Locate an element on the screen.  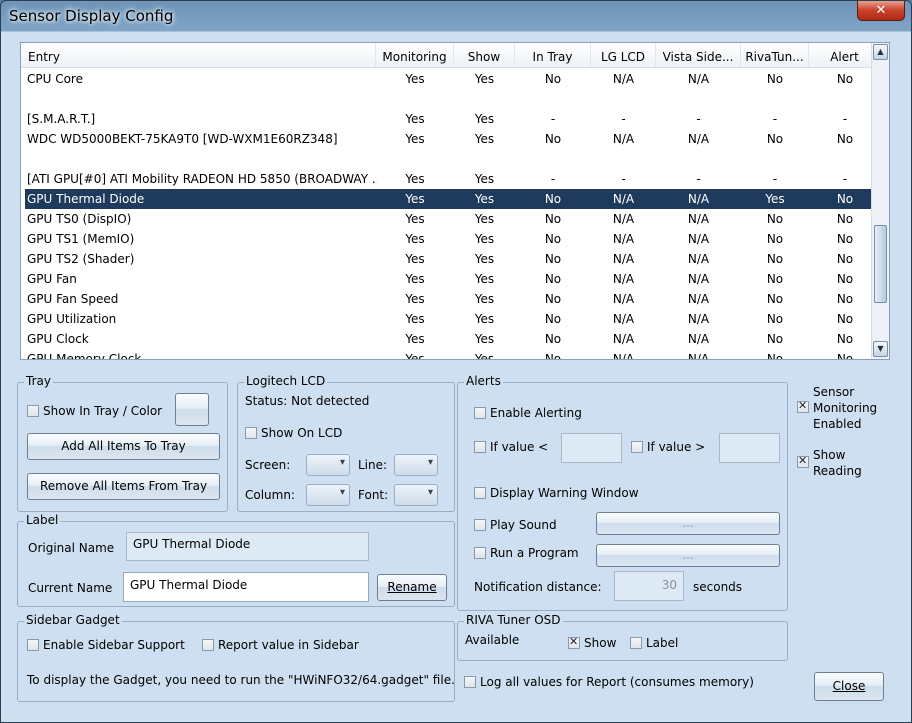
play-sound-checkbox is located at coordinates (480, 525).